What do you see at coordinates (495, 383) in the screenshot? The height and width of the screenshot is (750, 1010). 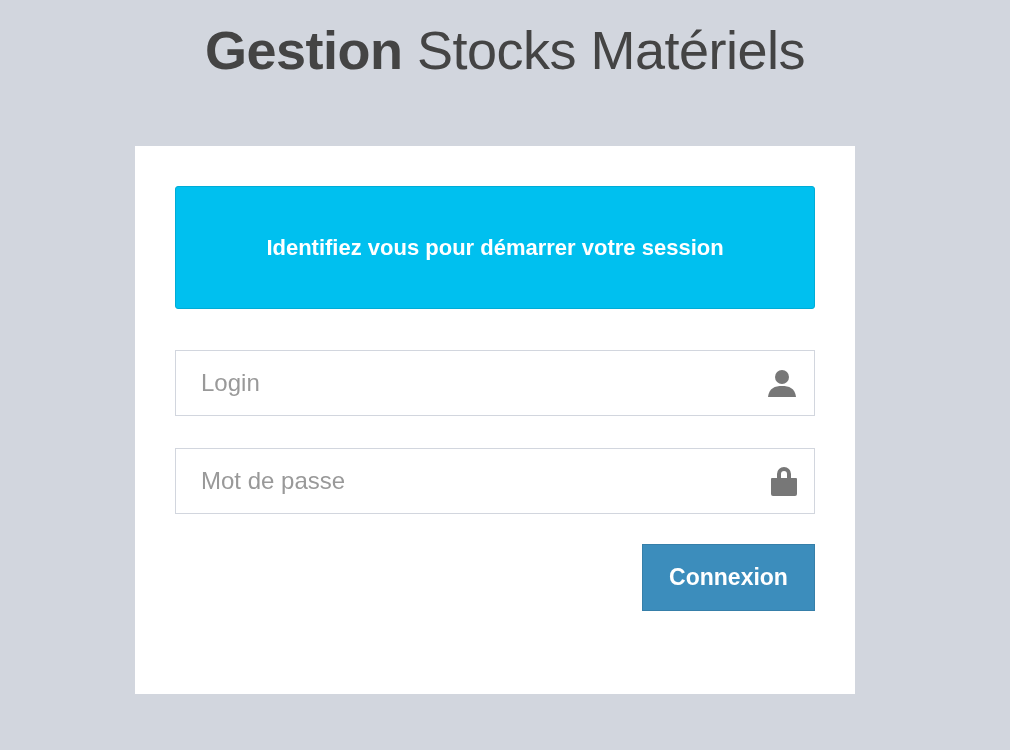 I see `login-field: Login` at bounding box center [495, 383].